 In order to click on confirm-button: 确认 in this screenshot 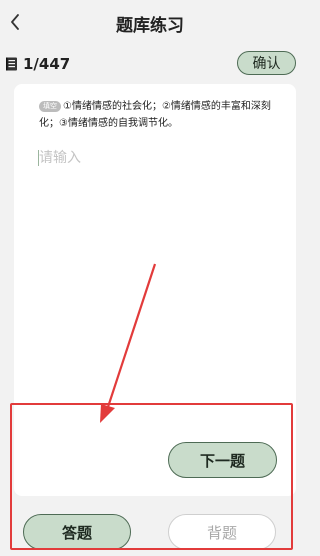, I will do `click(266, 63)`.